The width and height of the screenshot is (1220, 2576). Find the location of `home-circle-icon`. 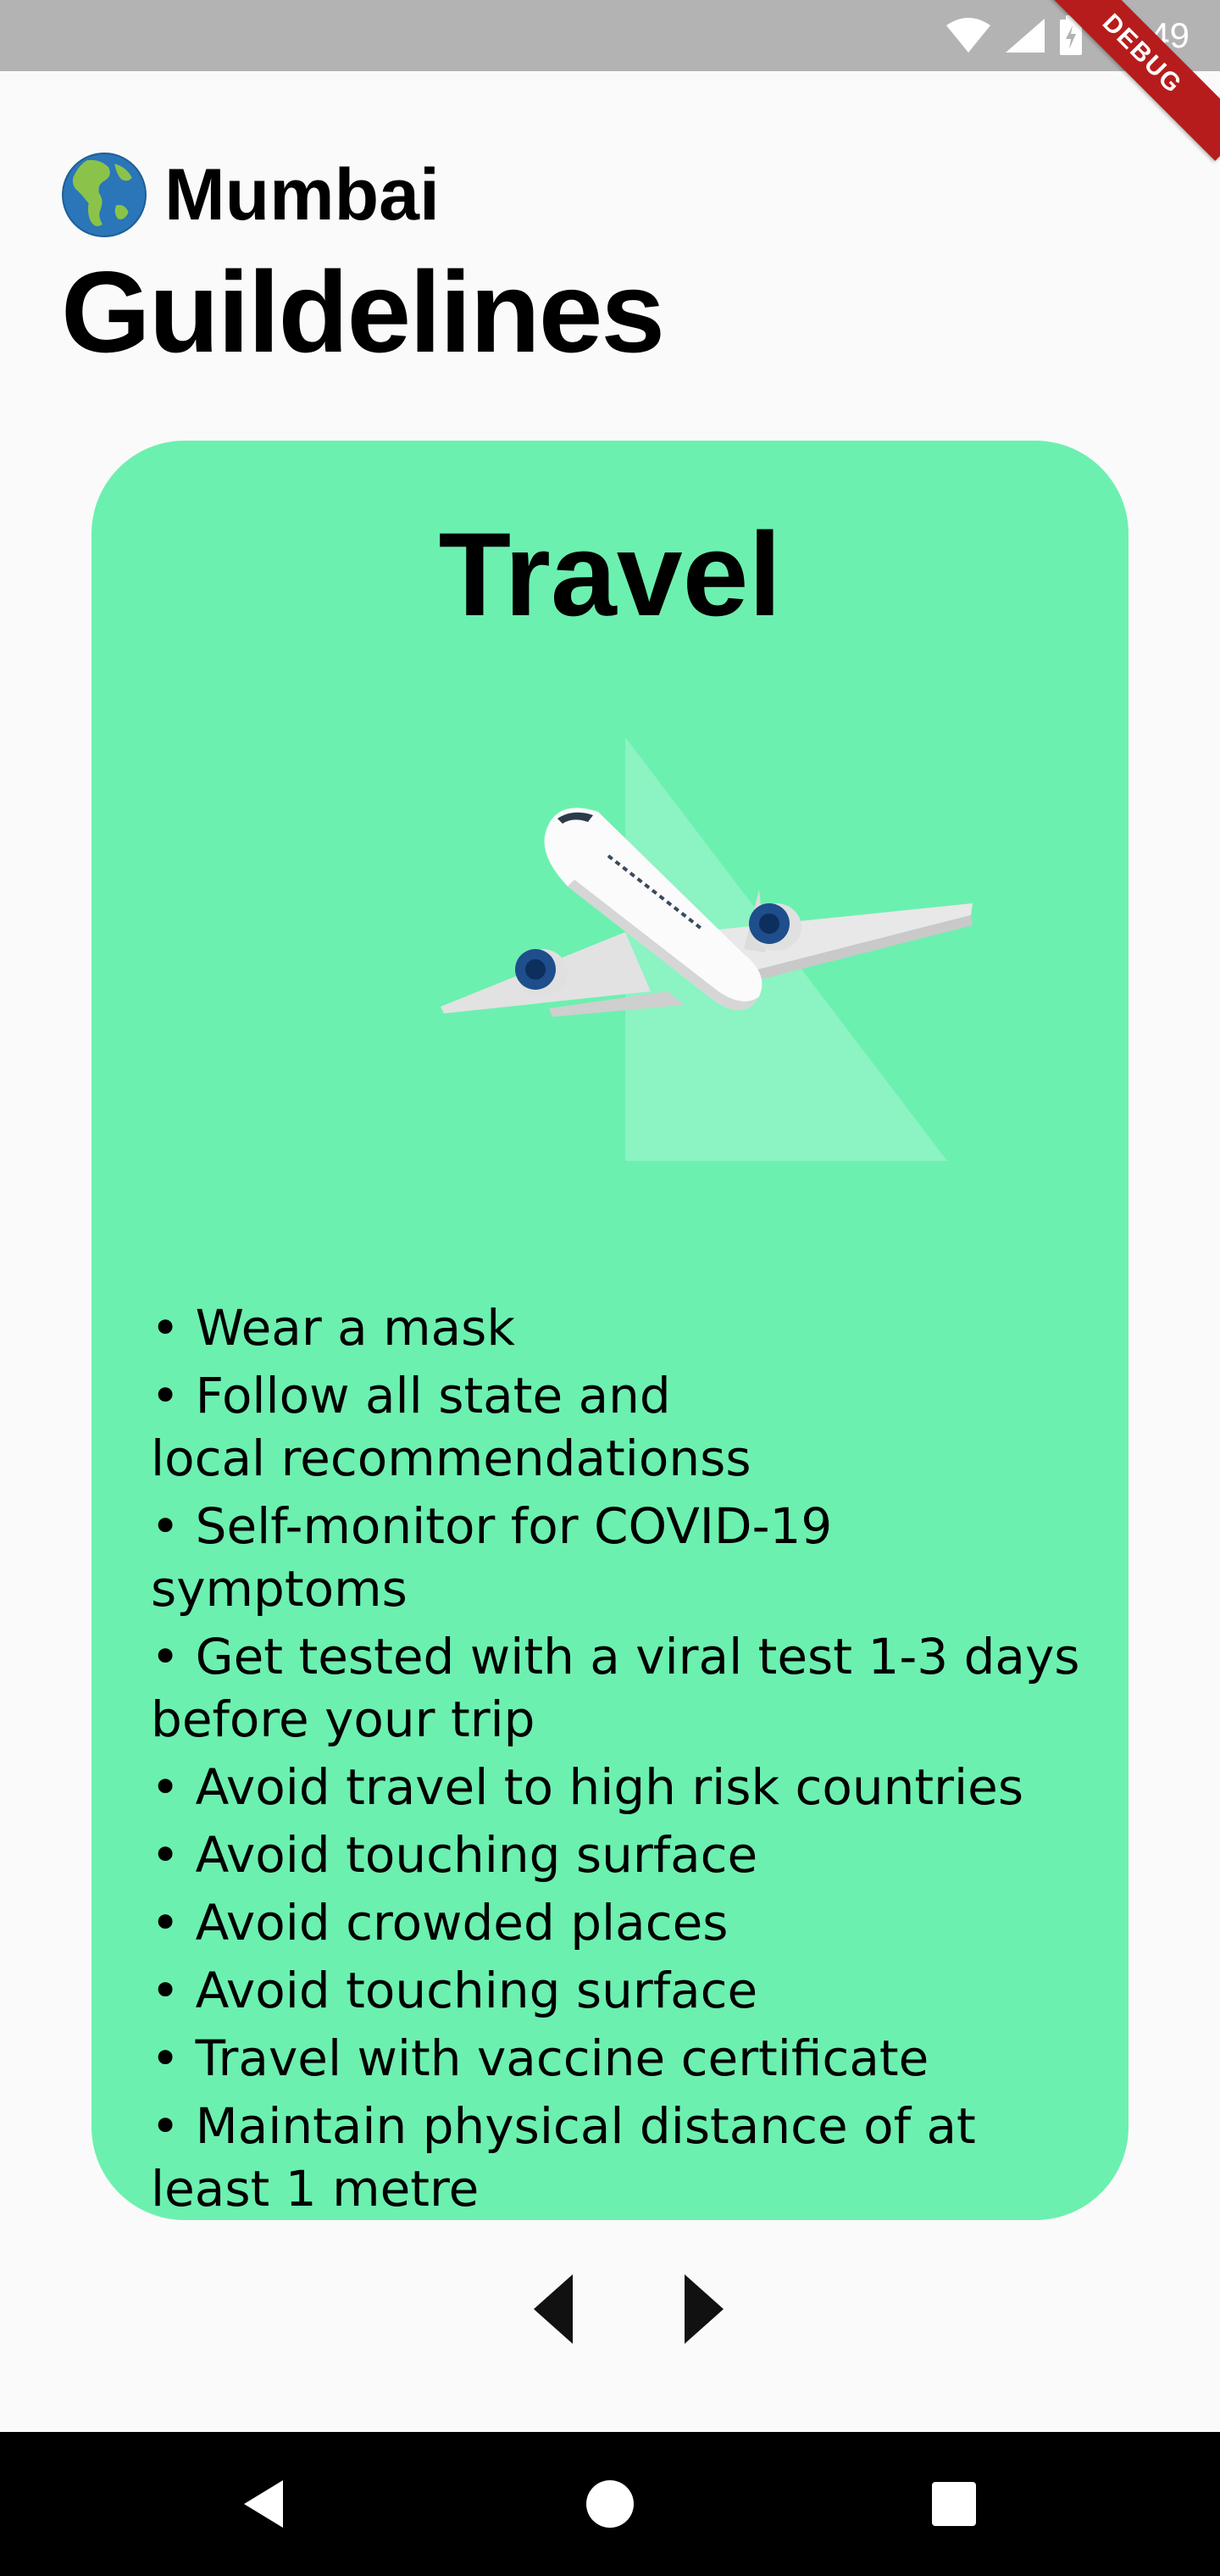

home-circle-icon is located at coordinates (610, 2504).